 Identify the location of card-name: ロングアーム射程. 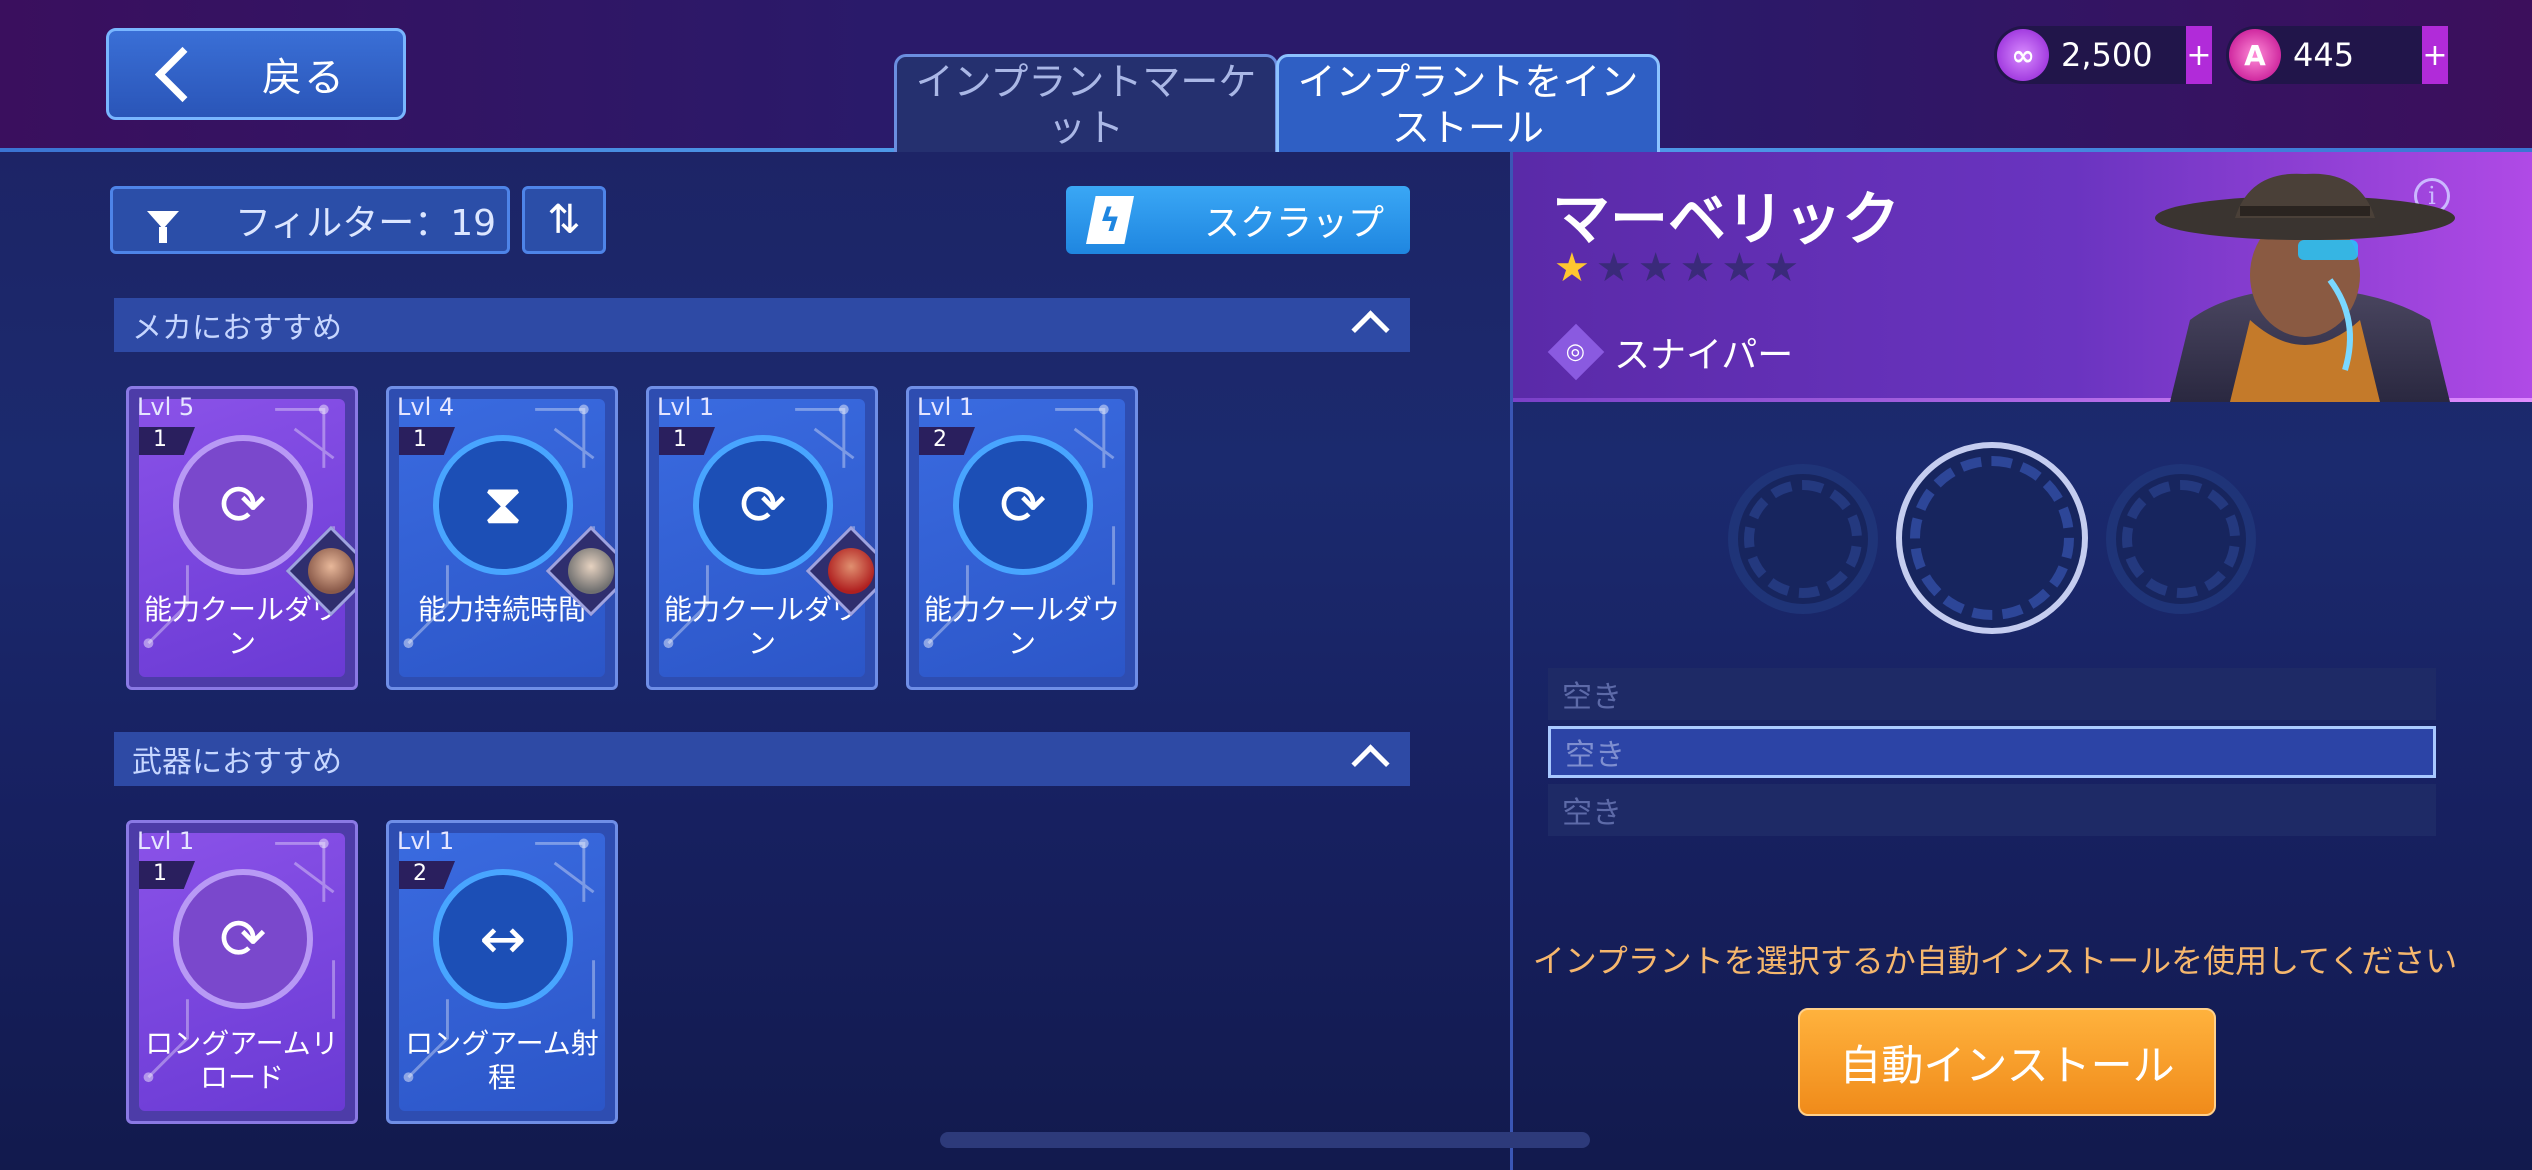
(502, 1060).